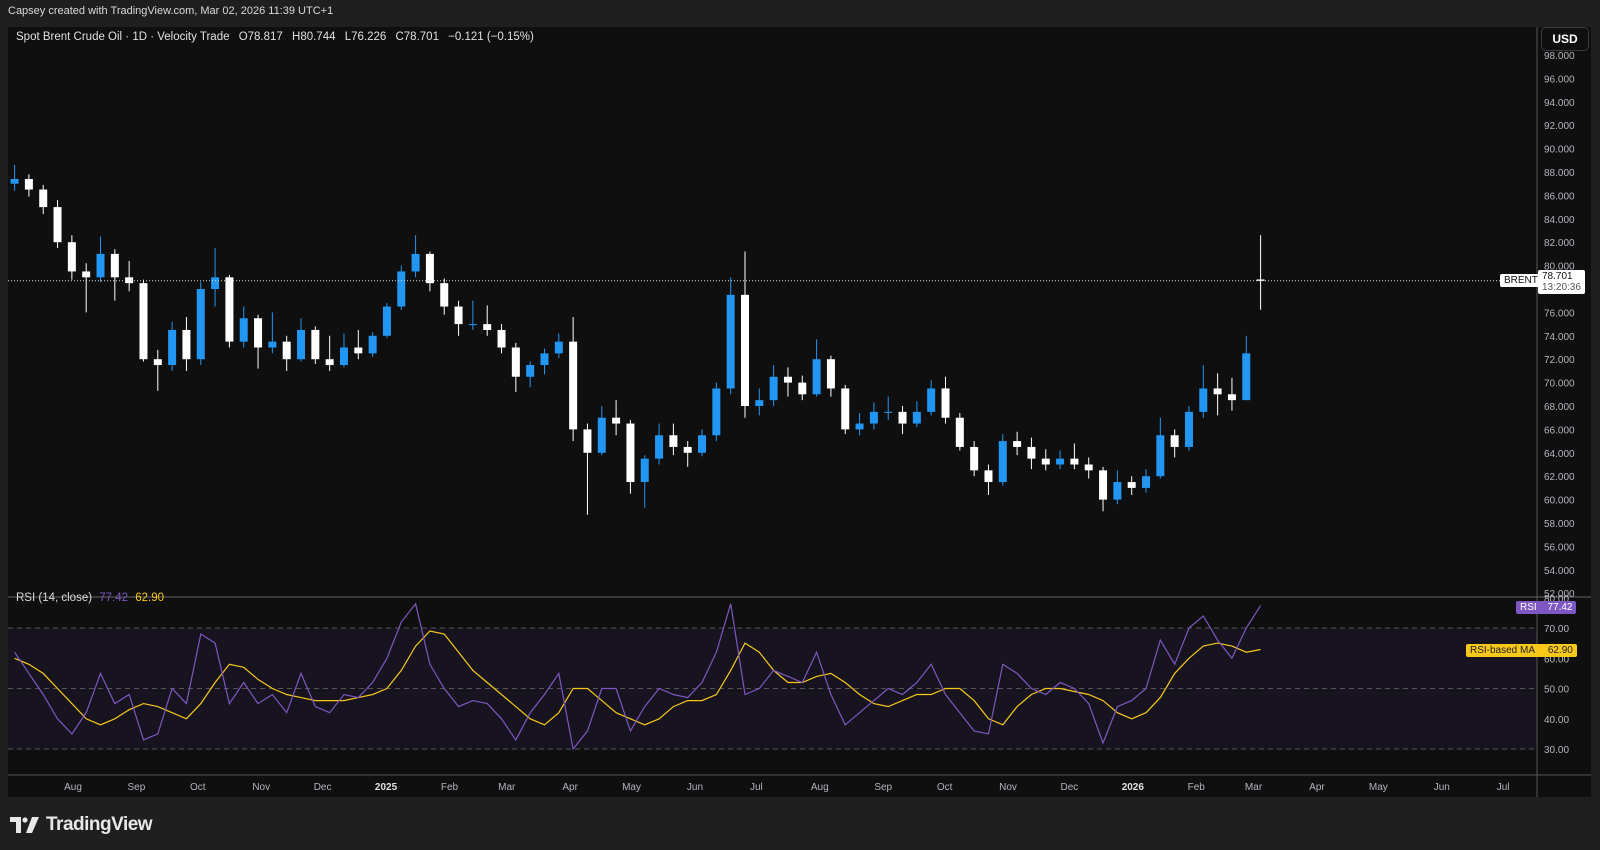  What do you see at coordinates (1559, 173) in the screenshot?
I see `price-tick-label: 88.000` at bounding box center [1559, 173].